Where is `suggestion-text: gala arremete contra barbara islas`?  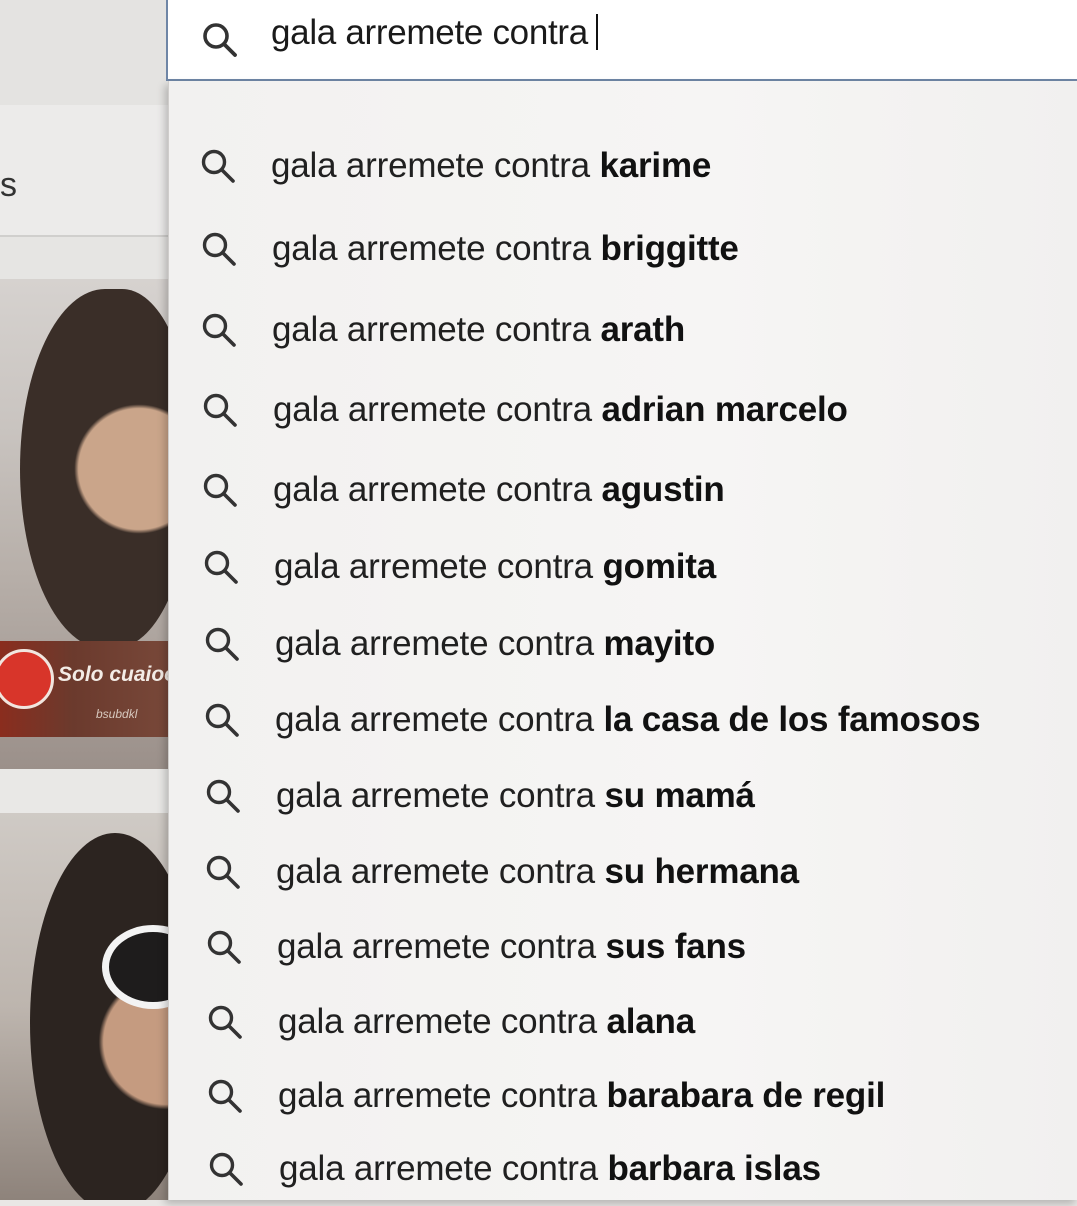
suggestion-text: gala arremete contra barbara islas is located at coordinates (550, 1169).